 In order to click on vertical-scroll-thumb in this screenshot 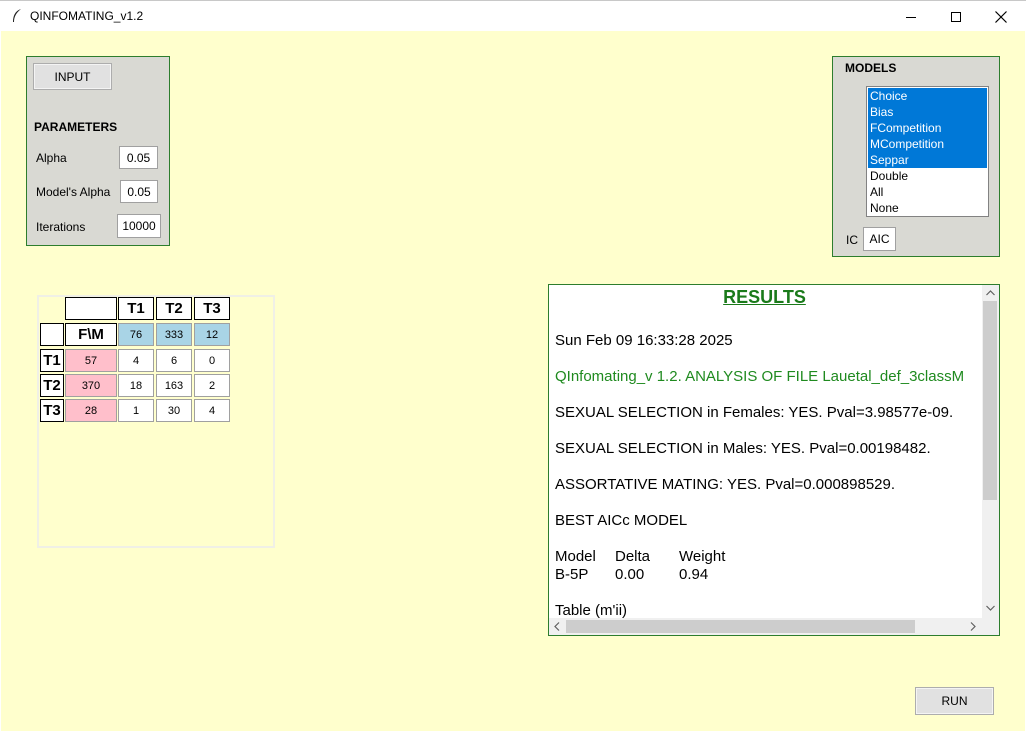, I will do `click(990, 400)`.